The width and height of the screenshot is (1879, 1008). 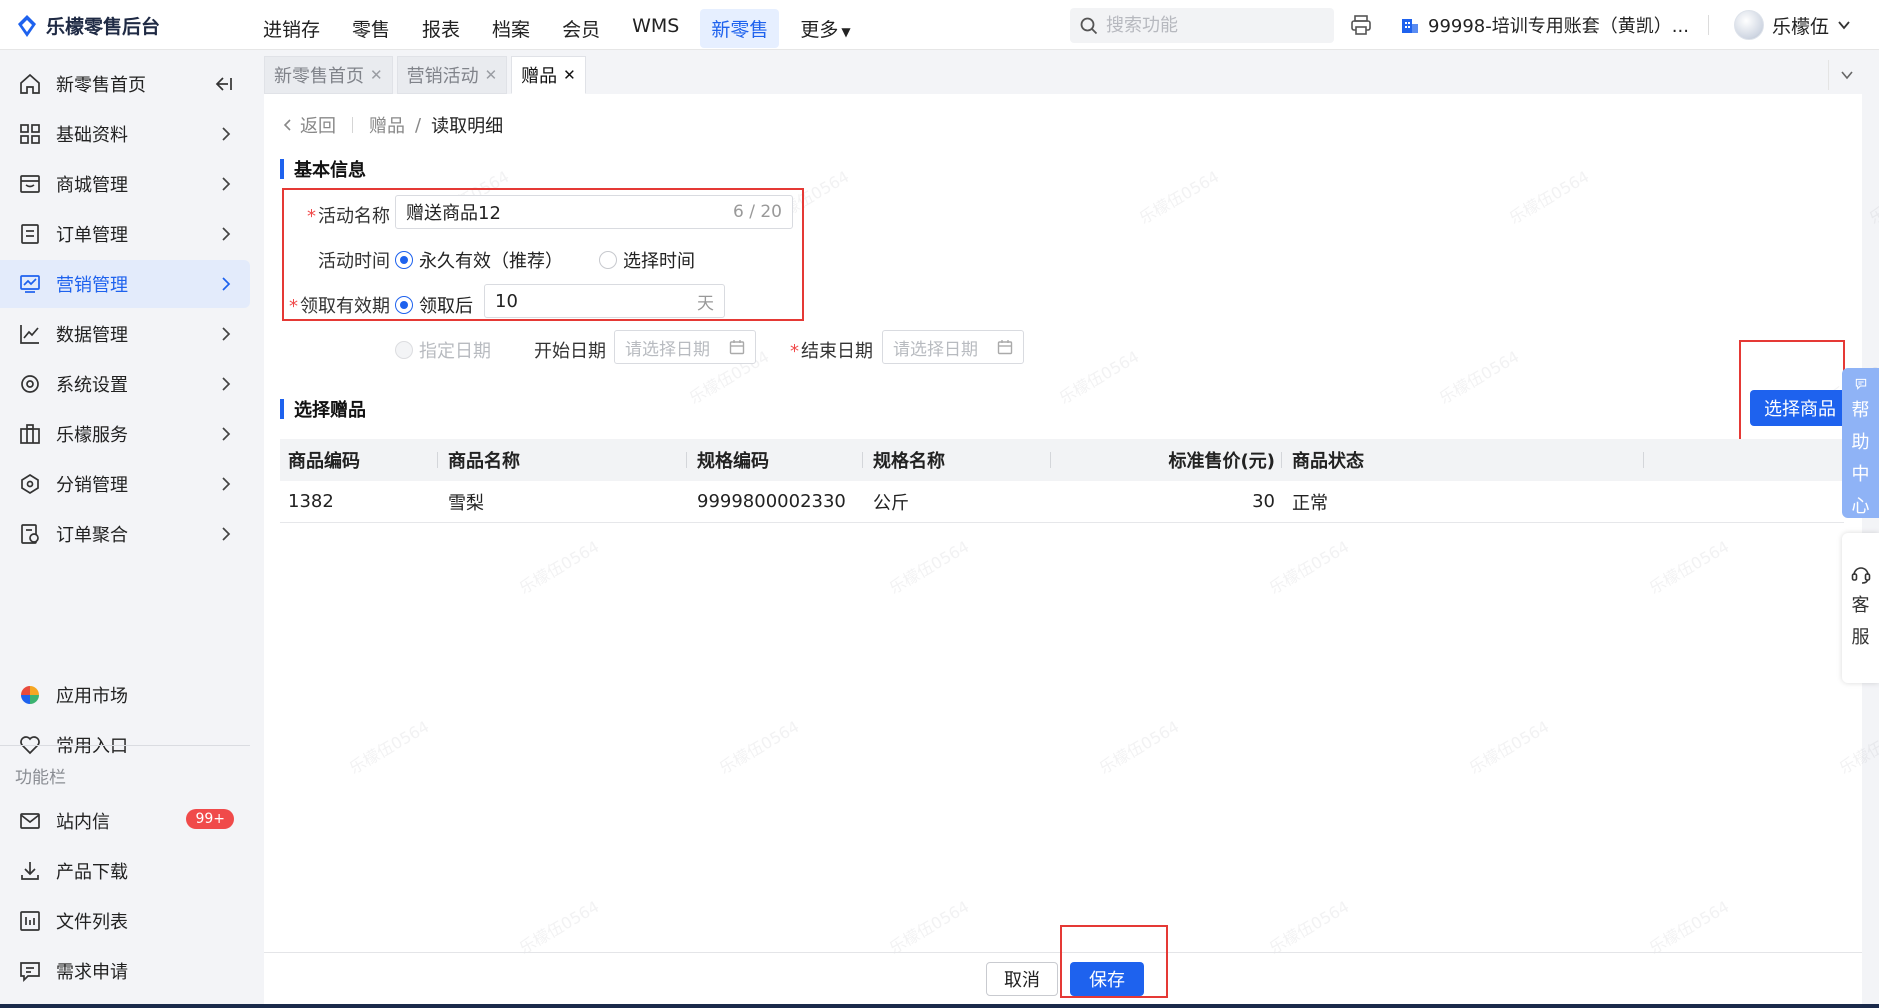 I want to click on tab-marketing-activity: 营销活动 ✕, so click(x=452, y=75).